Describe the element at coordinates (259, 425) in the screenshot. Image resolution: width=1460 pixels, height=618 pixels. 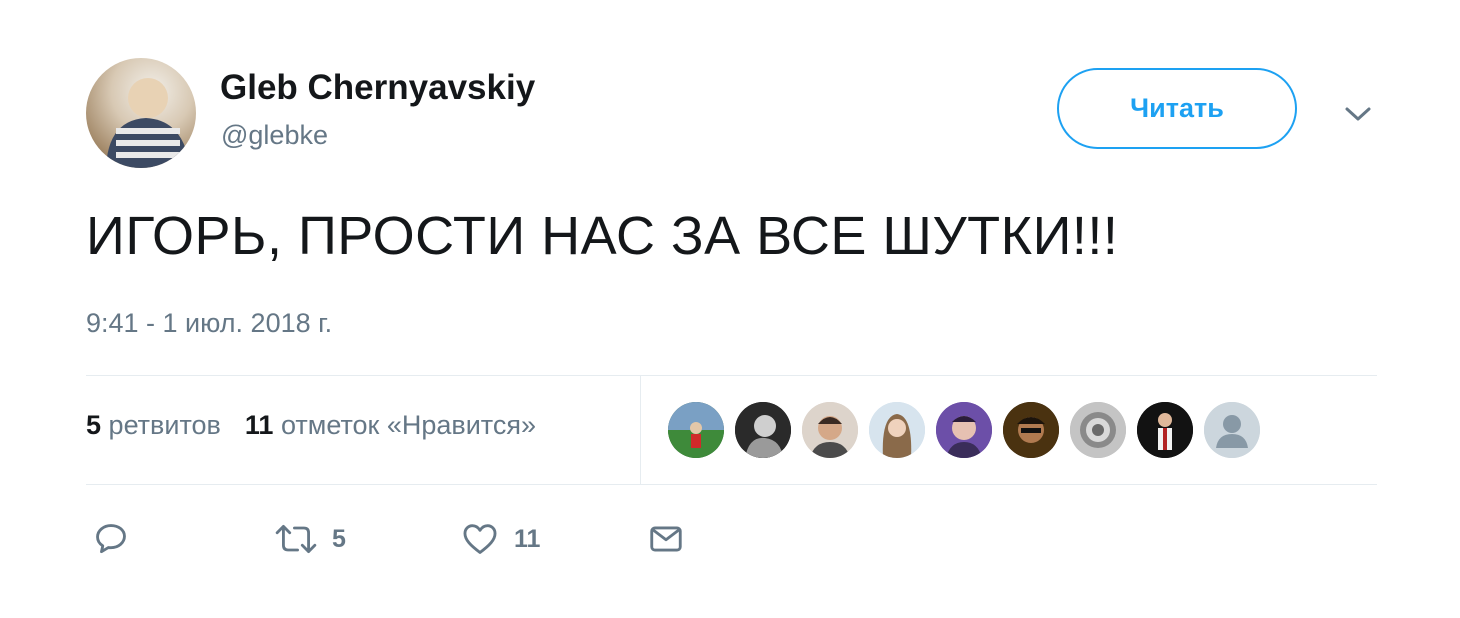
I see `likes-count: 11` at that location.